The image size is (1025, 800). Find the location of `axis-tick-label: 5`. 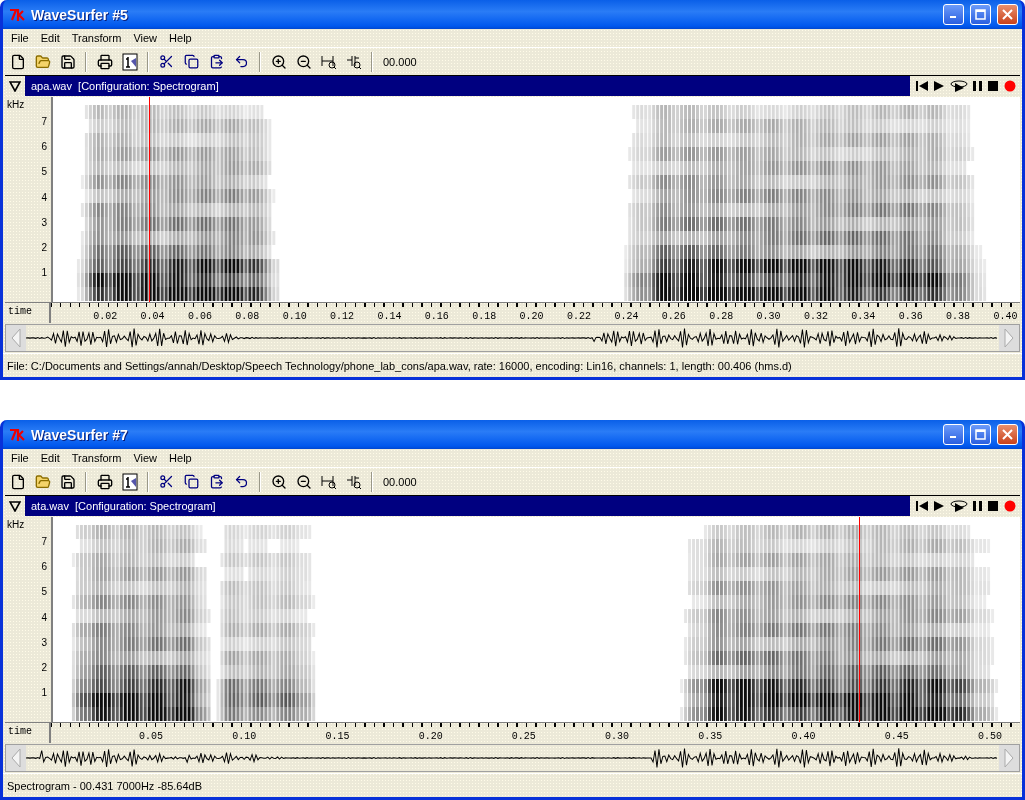

axis-tick-label: 5 is located at coordinates (44, 172).